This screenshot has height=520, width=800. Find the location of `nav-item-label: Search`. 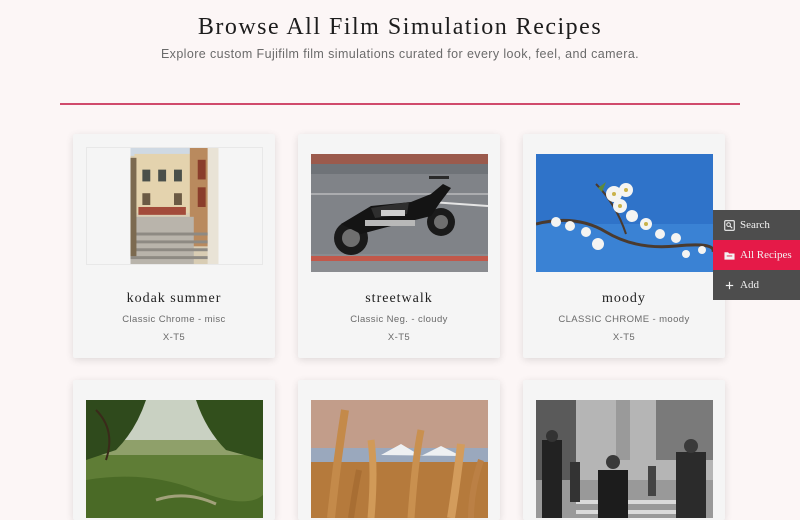

nav-item-label: Search is located at coordinates (755, 225).